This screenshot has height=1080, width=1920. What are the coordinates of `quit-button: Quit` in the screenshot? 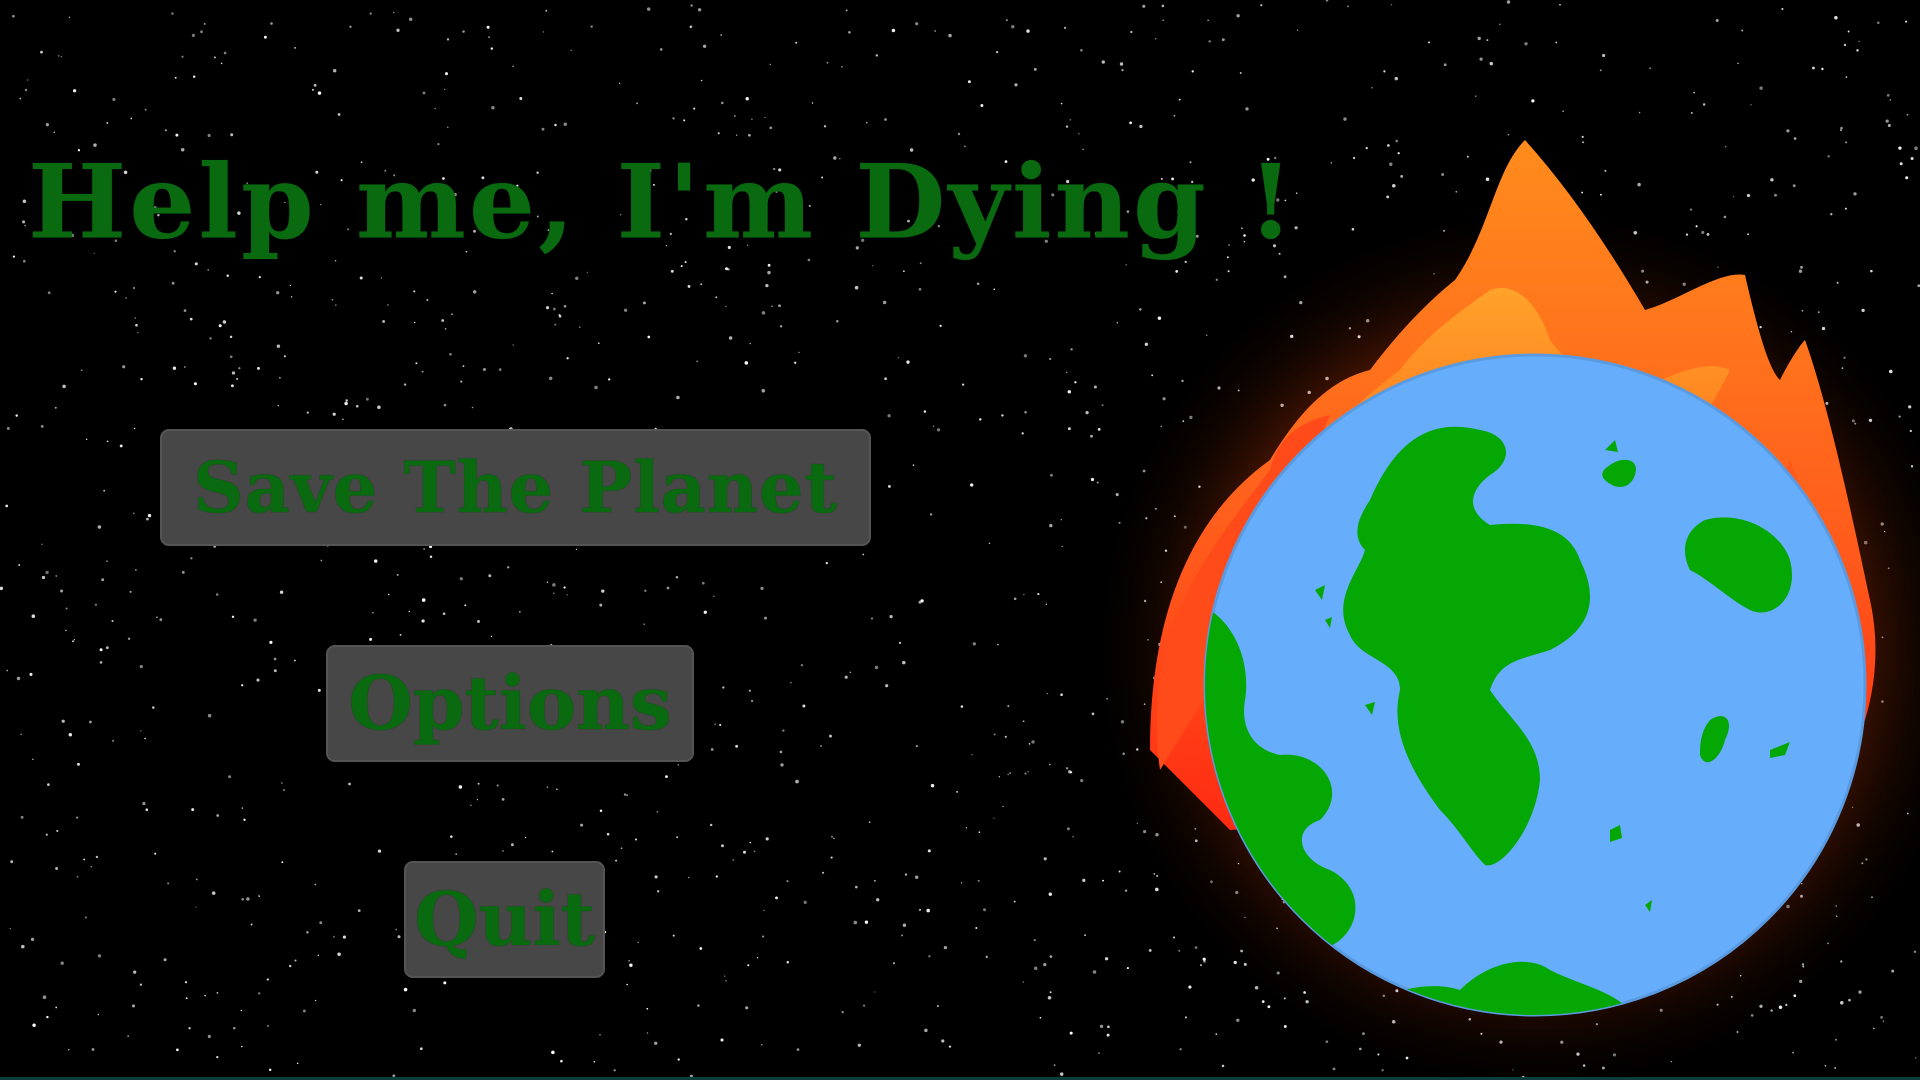 It's located at (504, 919).